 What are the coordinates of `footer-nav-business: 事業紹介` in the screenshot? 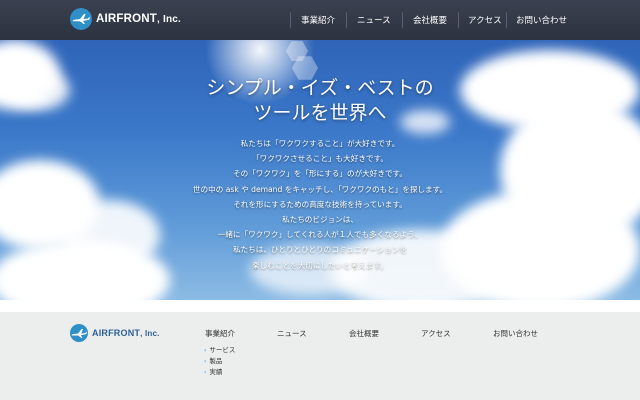 It's located at (220, 333).